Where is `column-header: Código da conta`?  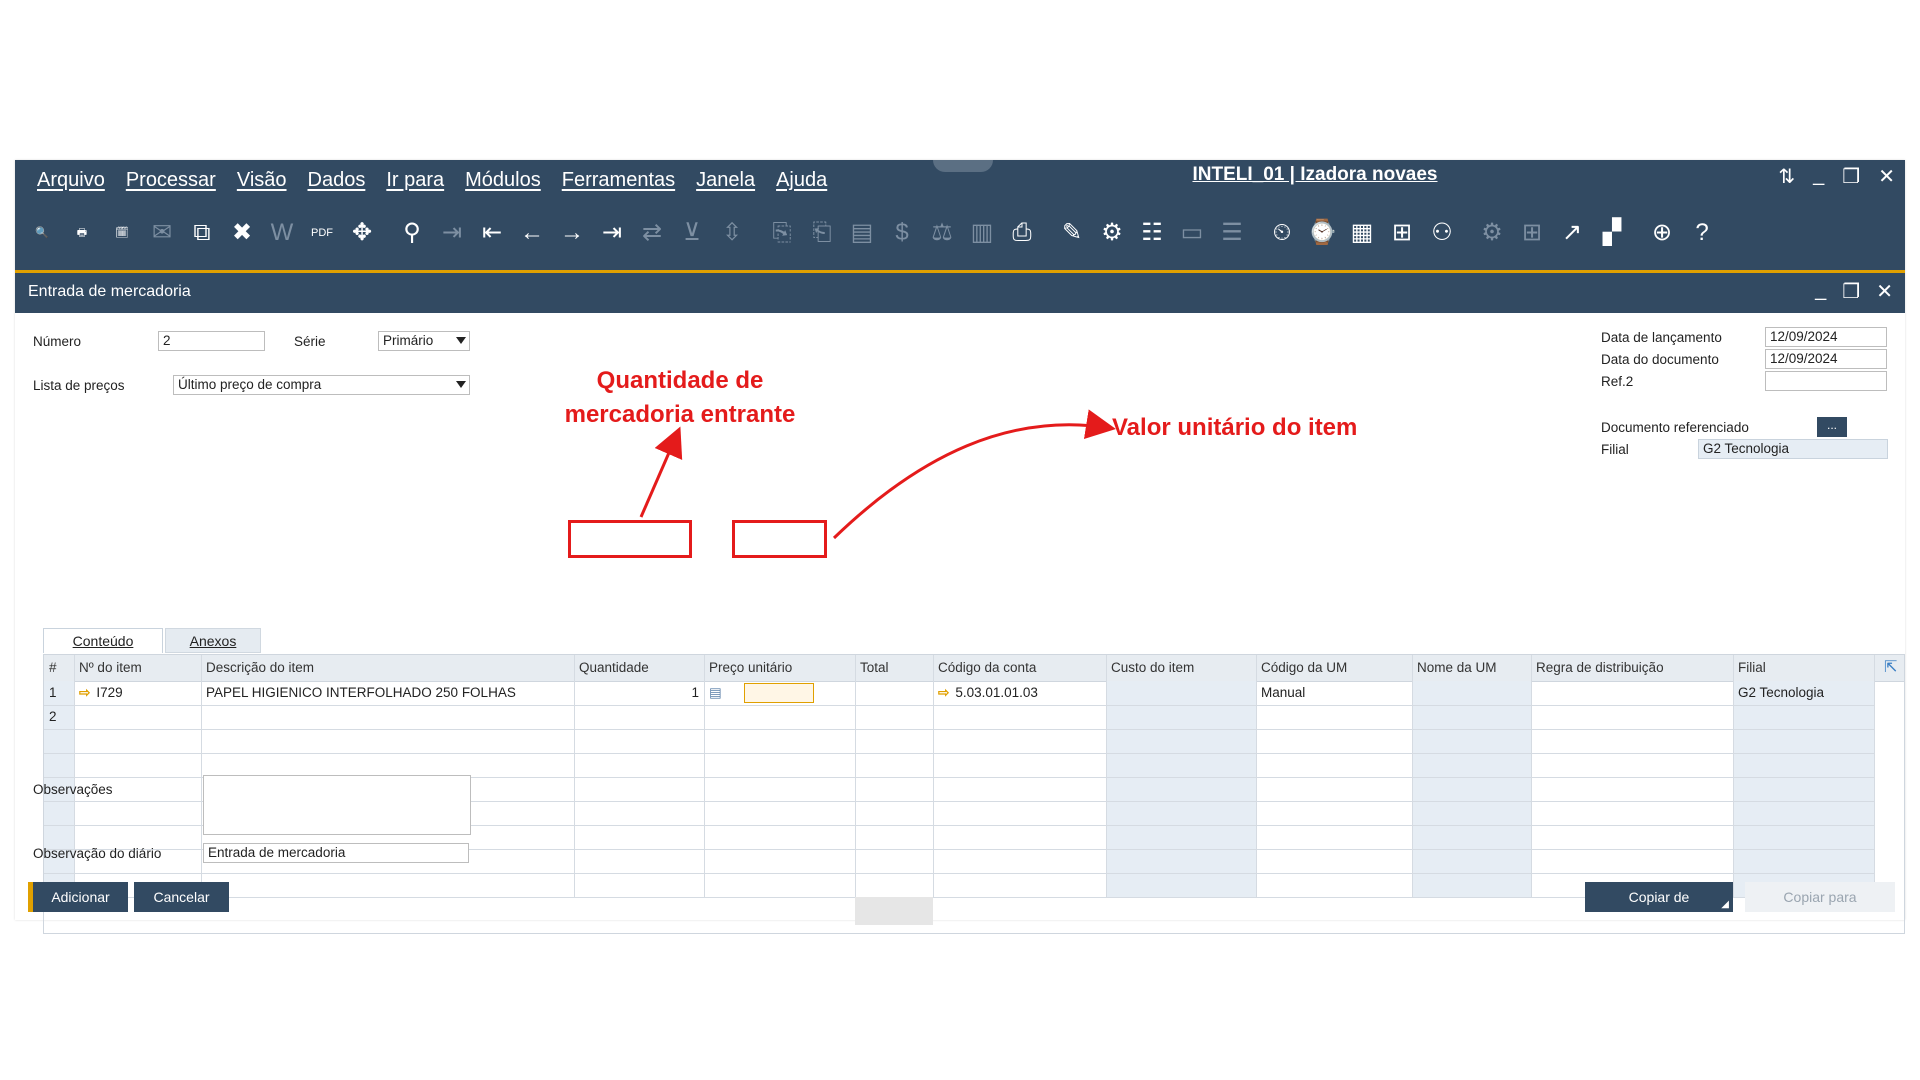
column-header: Código da conta is located at coordinates (1019, 668).